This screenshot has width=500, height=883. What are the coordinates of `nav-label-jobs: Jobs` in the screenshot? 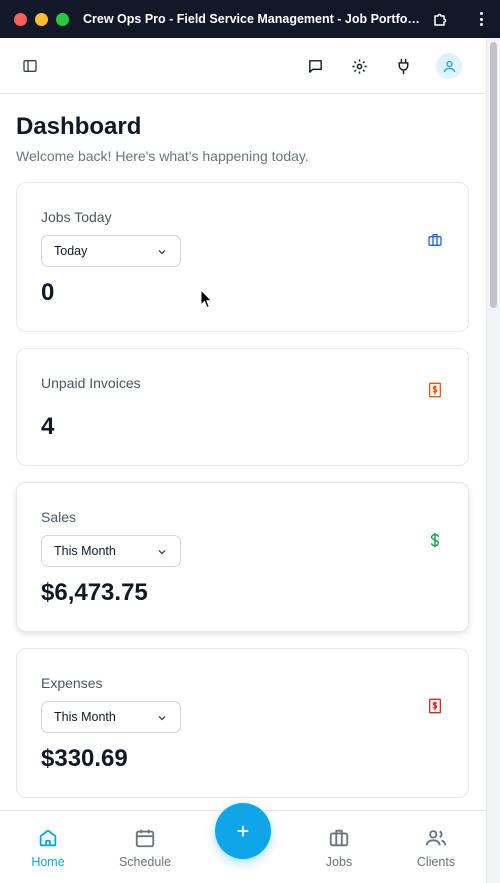 It's located at (339, 862).